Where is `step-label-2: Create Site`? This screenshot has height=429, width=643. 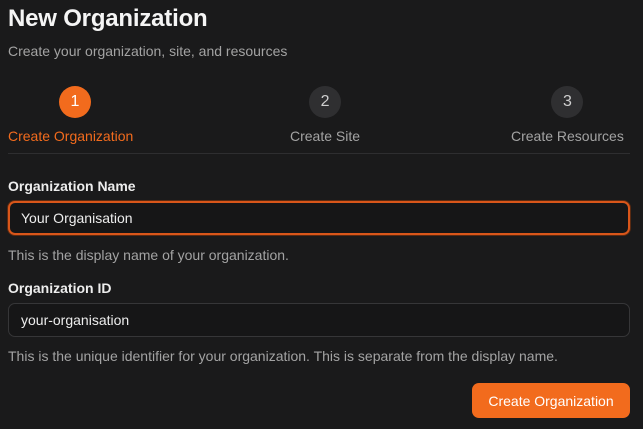 step-label-2: Create Site is located at coordinates (325, 136).